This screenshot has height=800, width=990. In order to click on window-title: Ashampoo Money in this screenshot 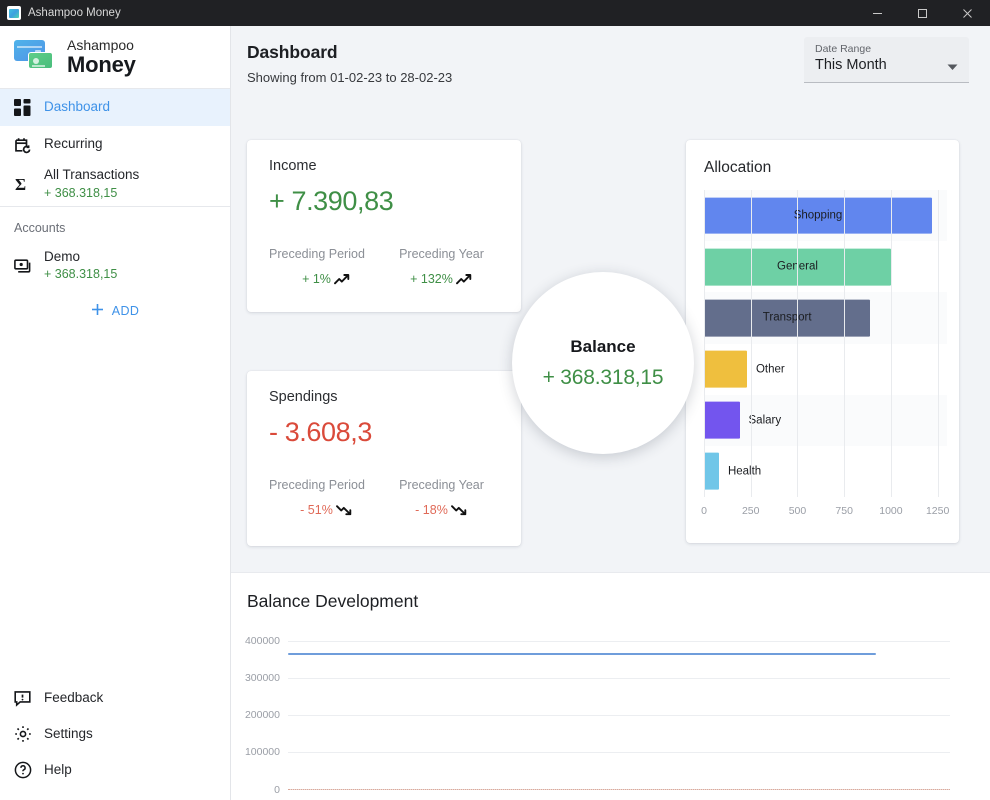, I will do `click(74, 13)`.